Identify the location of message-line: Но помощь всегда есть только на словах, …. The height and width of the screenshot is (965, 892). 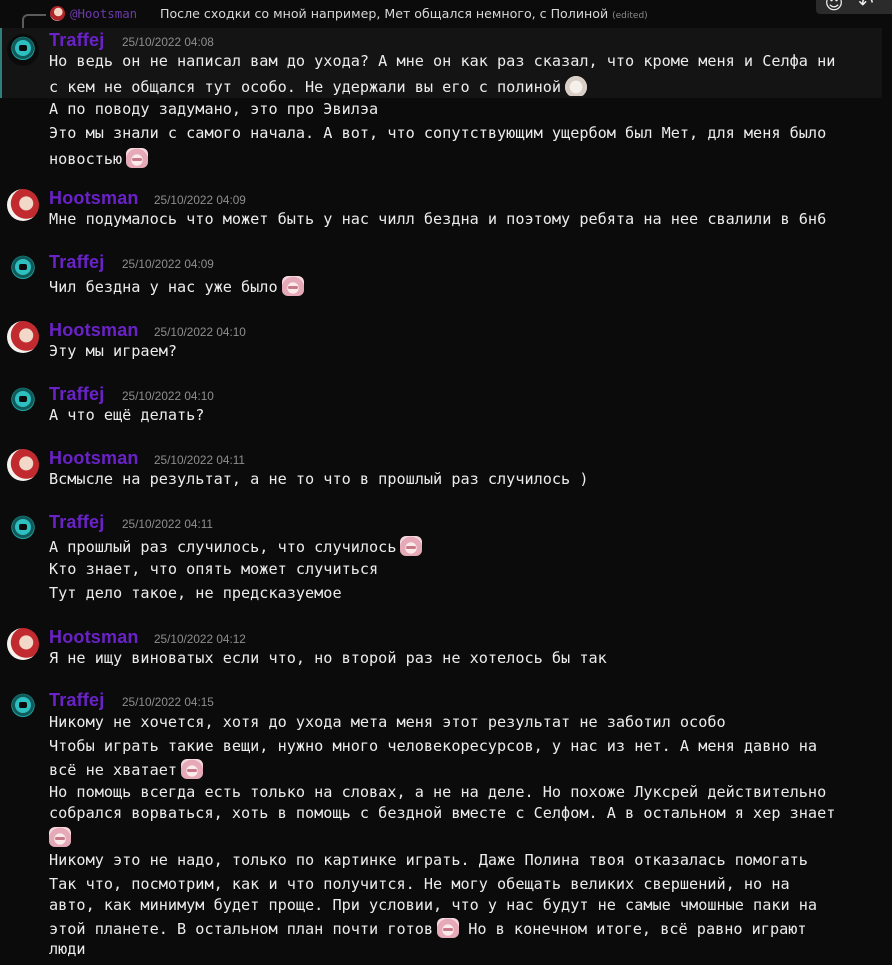
(438, 792).